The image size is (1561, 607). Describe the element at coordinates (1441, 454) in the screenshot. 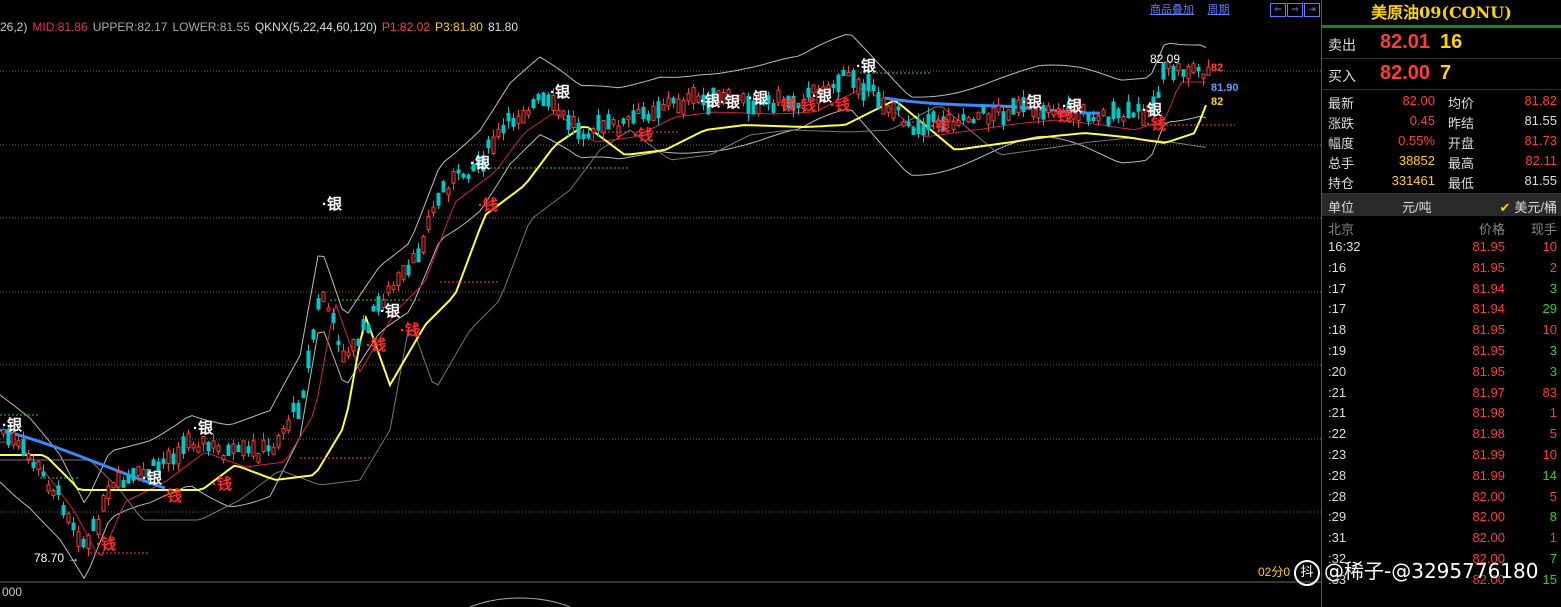

I see `tick-row: :23 81.99 10` at that location.